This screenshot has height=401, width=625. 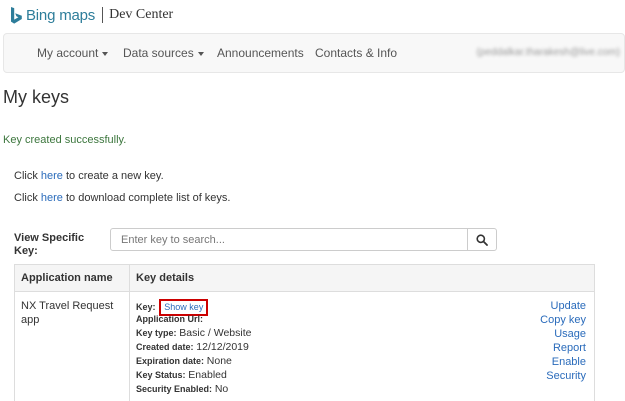 What do you see at coordinates (65, 140) in the screenshot?
I see `success-message: Key created successfully.` at bounding box center [65, 140].